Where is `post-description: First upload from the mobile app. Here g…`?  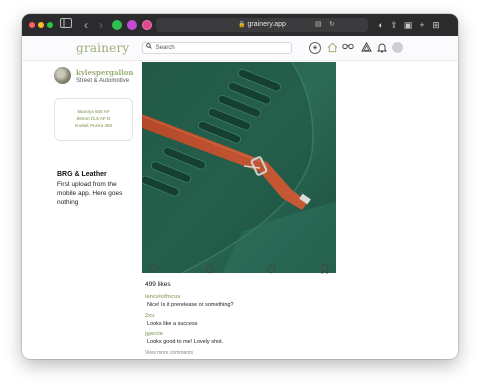
post-description: First upload from the mobile app. Here g… is located at coordinates (90, 193).